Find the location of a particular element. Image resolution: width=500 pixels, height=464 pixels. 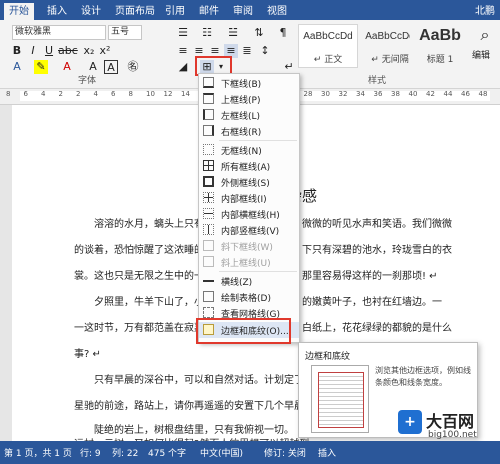

menu-item-no-border: 无框线(N) is located at coordinates (249, 150).